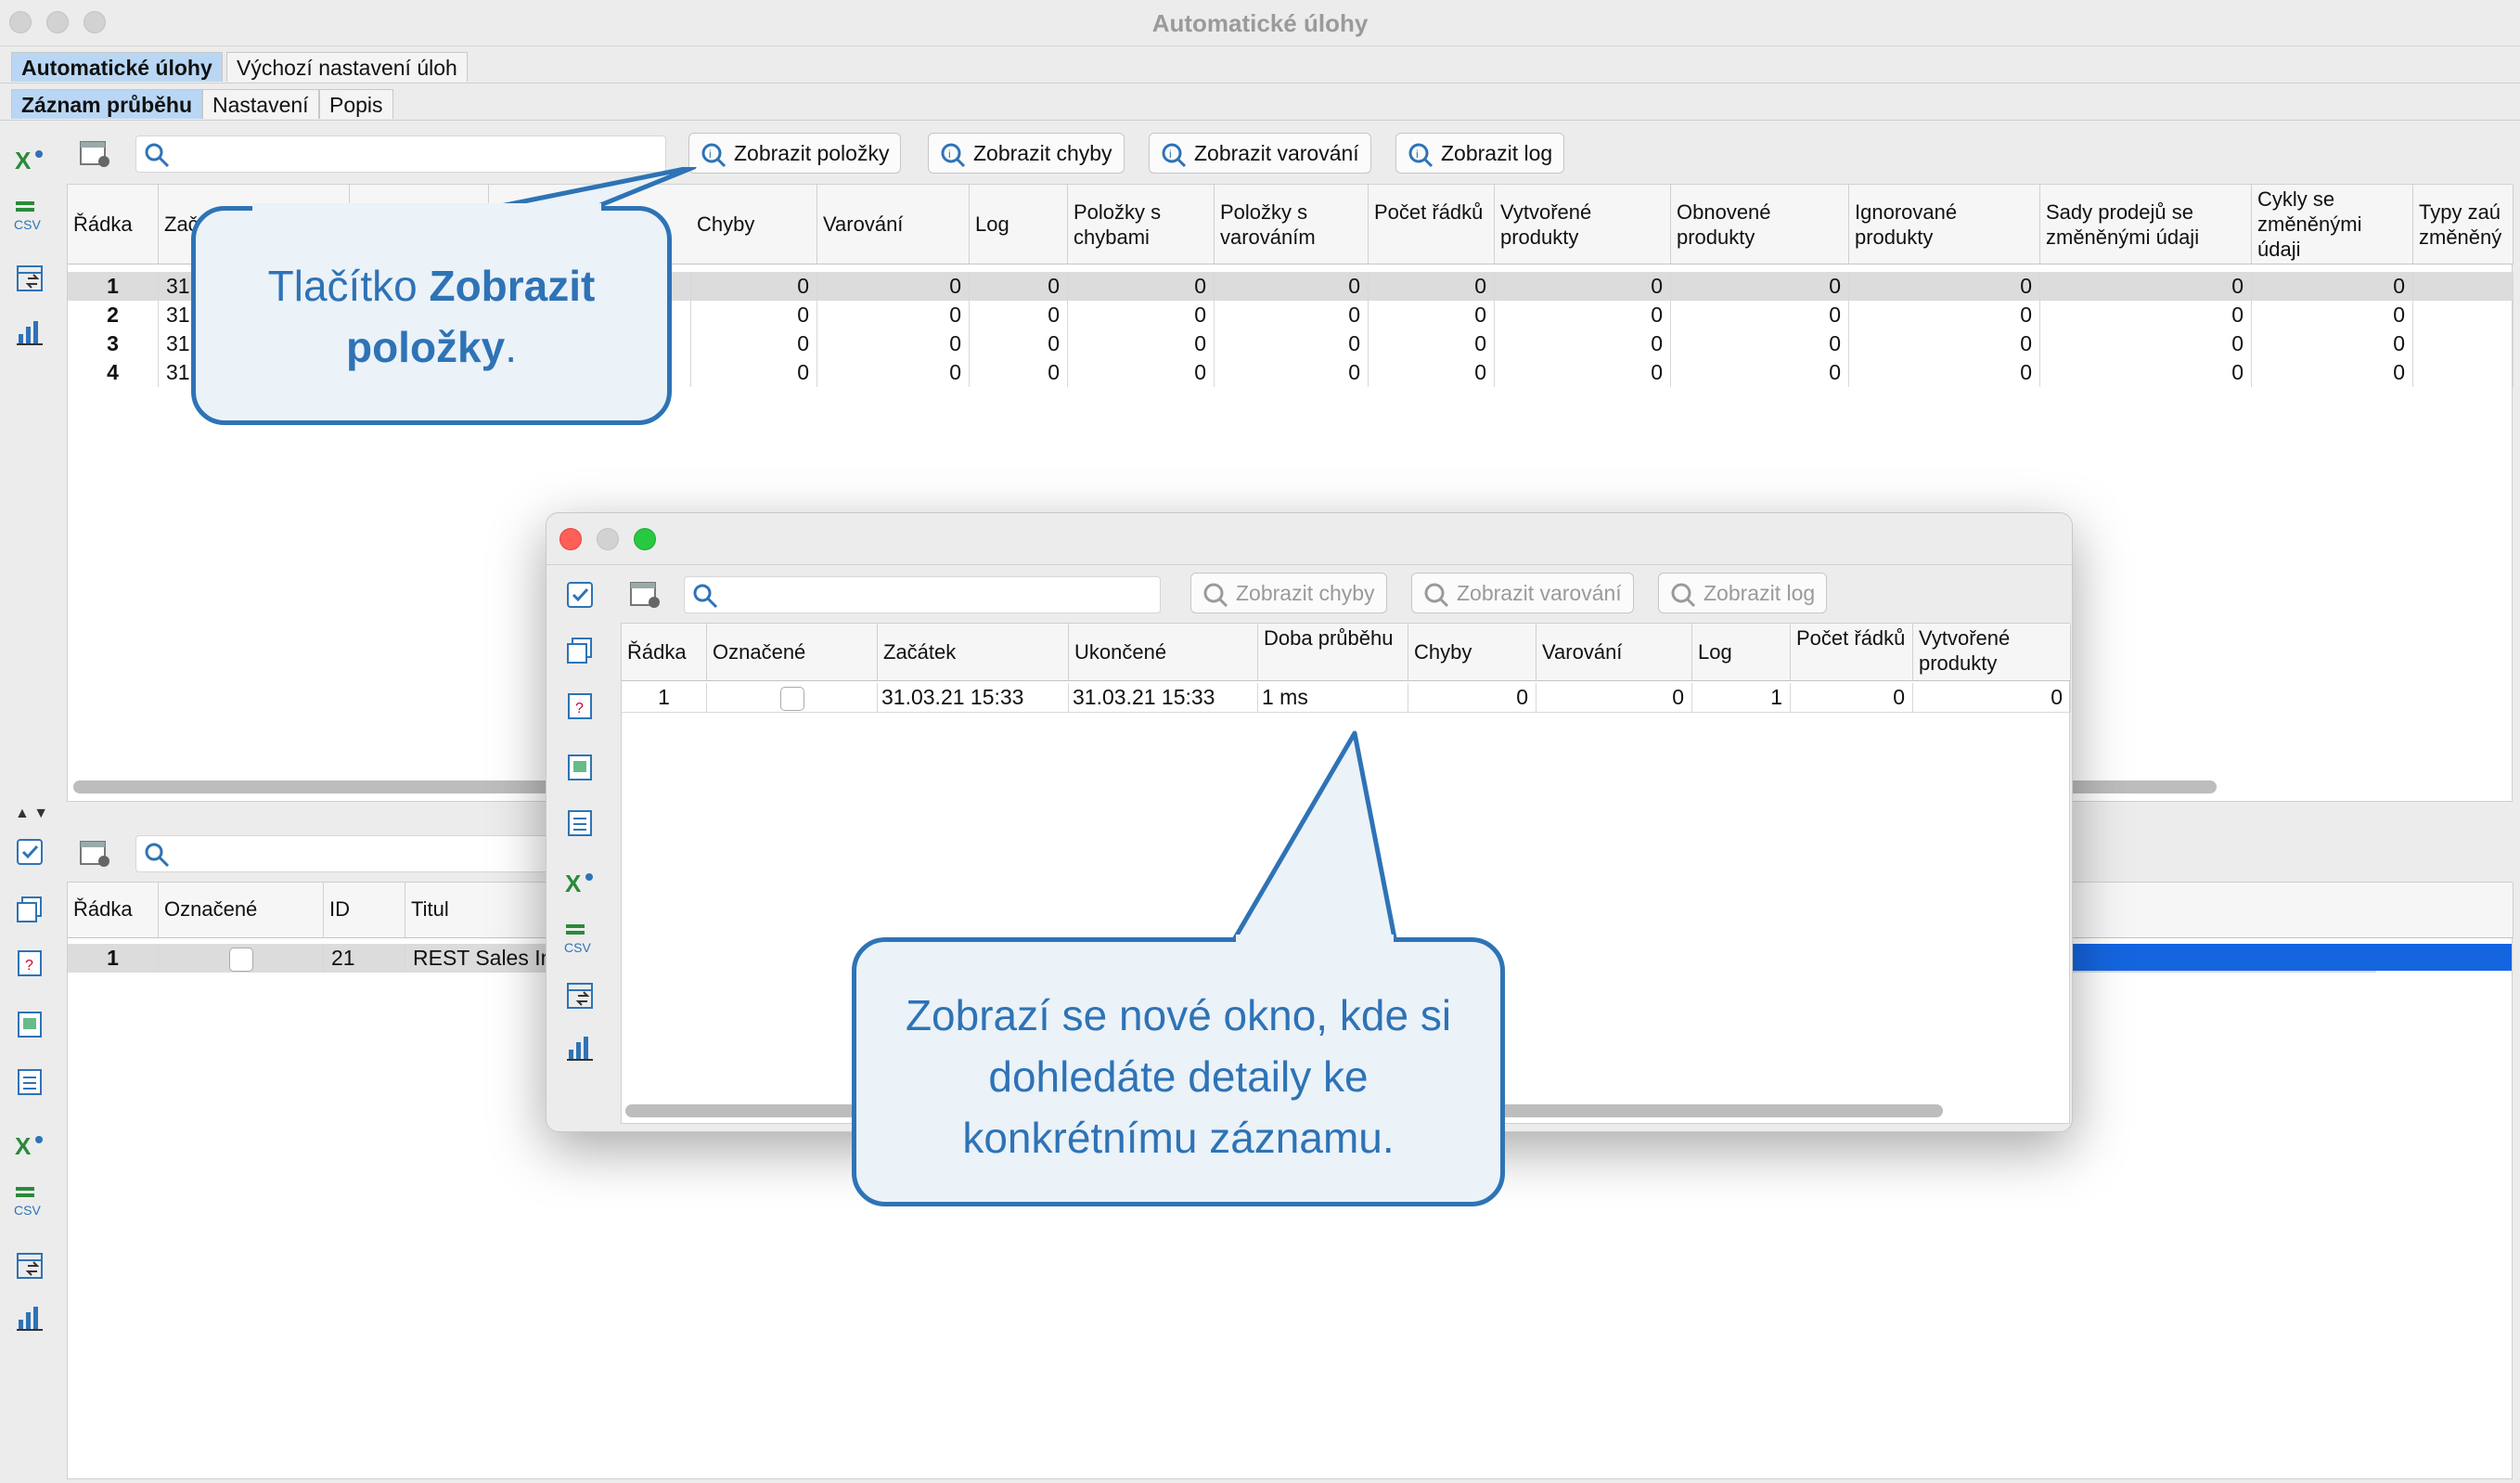 This screenshot has width=2520, height=1483. Describe the element at coordinates (431, 316) in the screenshot. I see `callout-show-items: Tlačítko Zobrazit položky.` at that location.